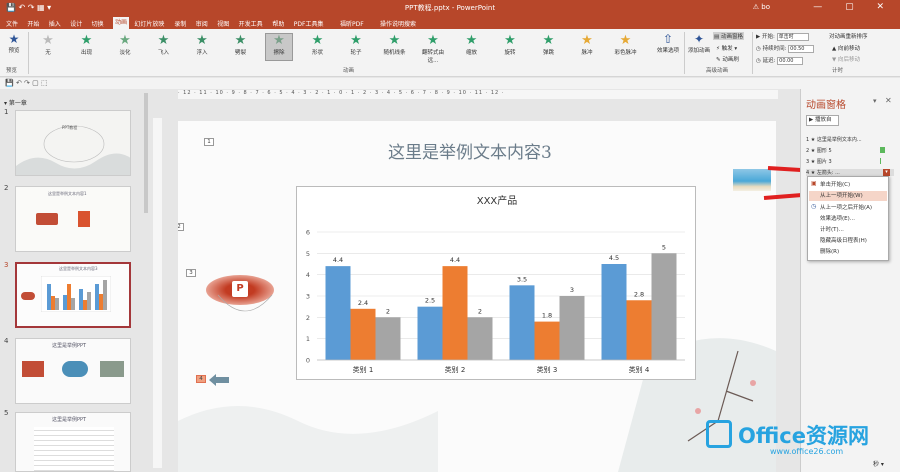  What do you see at coordinates (181, 227) in the screenshot?
I see `animation-tag-2: 2` at bounding box center [181, 227].